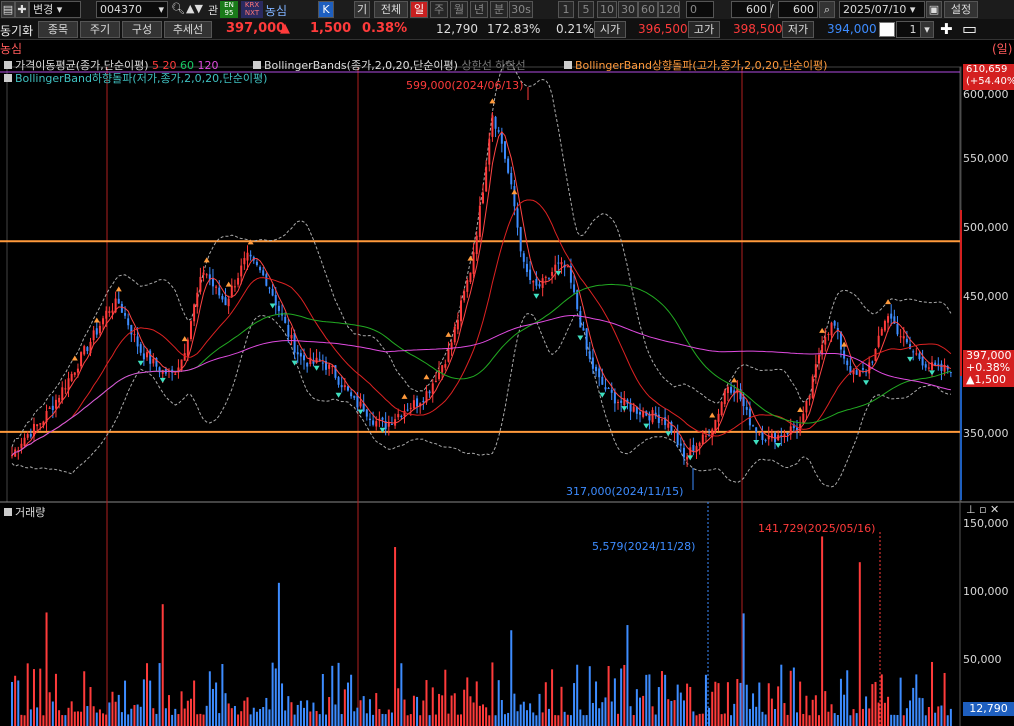 The width and height of the screenshot is (1014, 726). Describe the element at coordinates (8, 9) in the screenshot. I see `collapse-icon: ▤` at that location.